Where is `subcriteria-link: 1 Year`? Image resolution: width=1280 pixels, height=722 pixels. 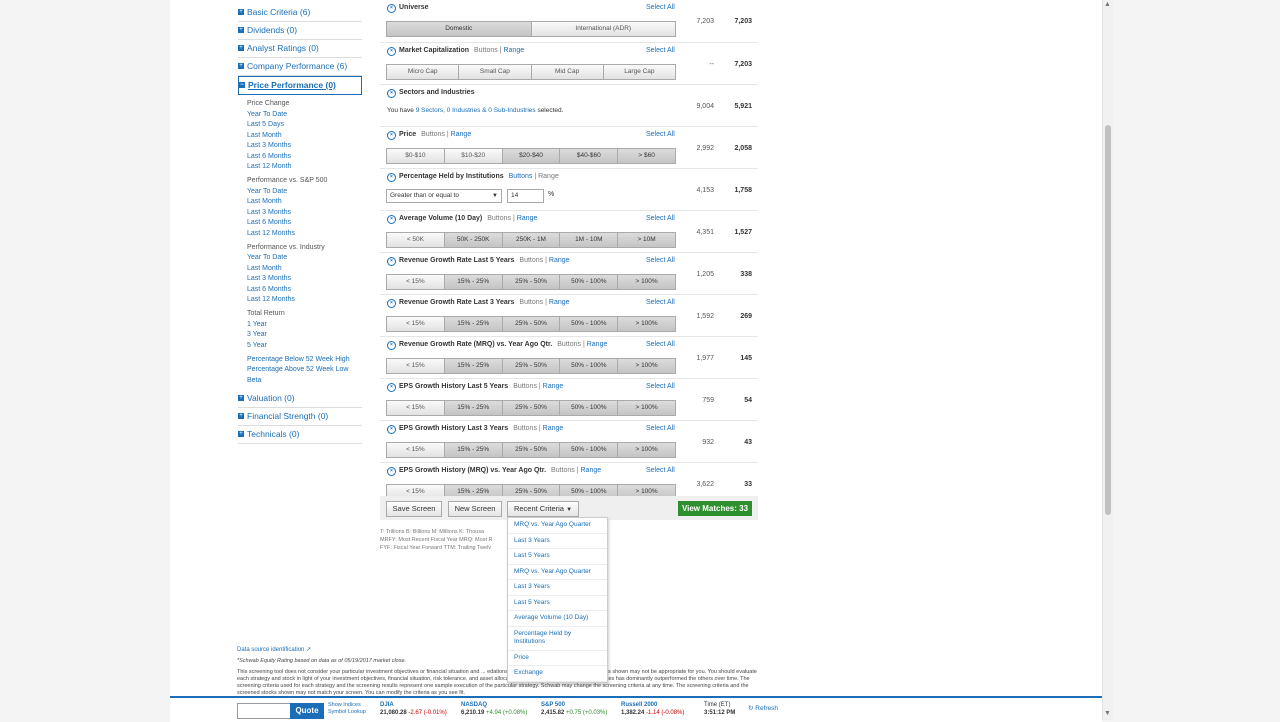 subcriteria-link: 1 Year is located at coordinates (304, 325).